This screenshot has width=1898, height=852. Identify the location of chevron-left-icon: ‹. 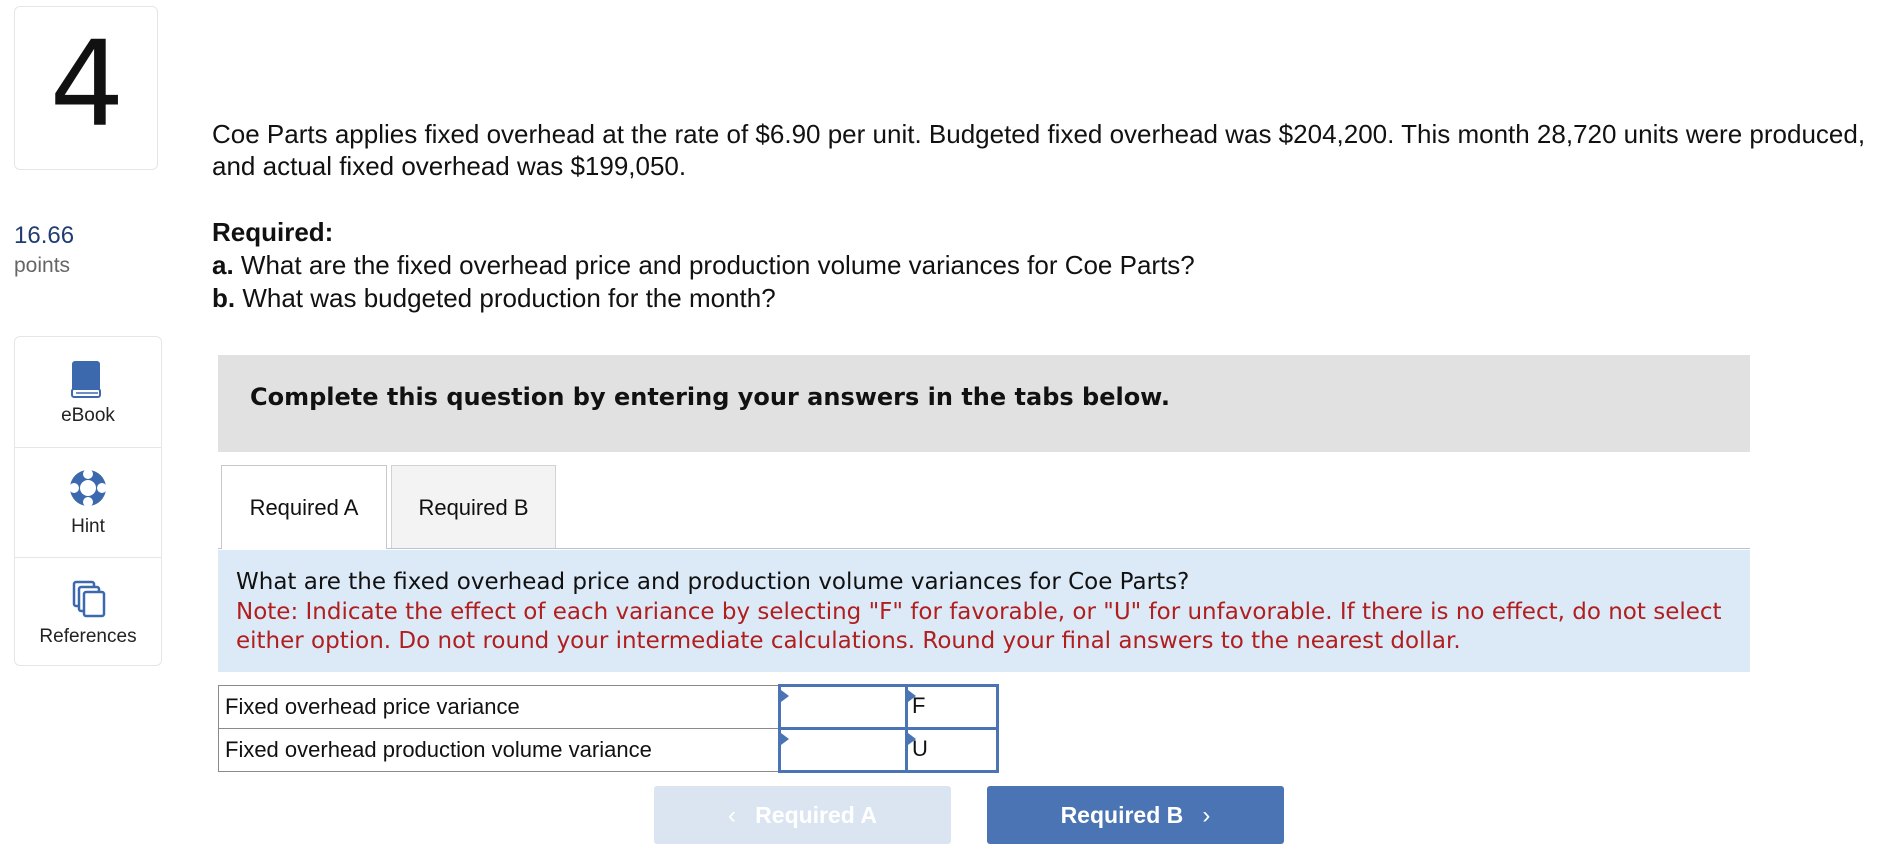
(732, 815).